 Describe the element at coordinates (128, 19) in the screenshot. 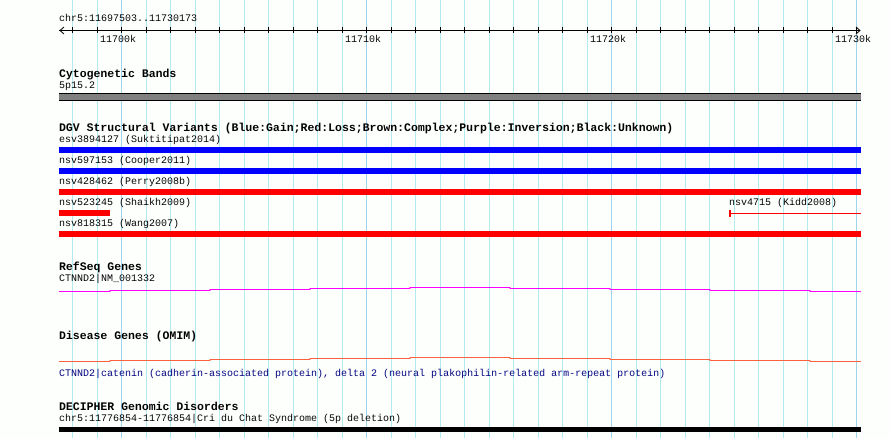

I see `coordinate-range: chr5:11697503..11730173` at that location.